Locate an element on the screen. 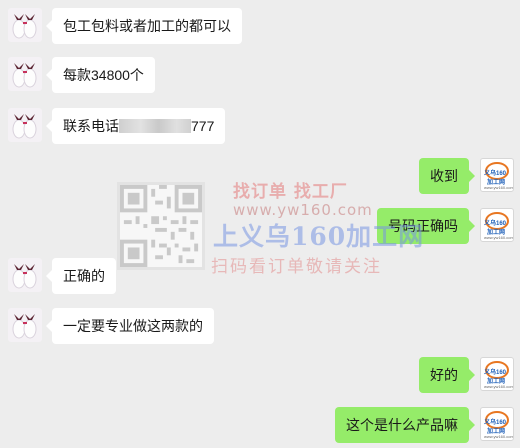 This screenshot has height=448, width=520. message-text: 777 is located at coordinates (203, 126).